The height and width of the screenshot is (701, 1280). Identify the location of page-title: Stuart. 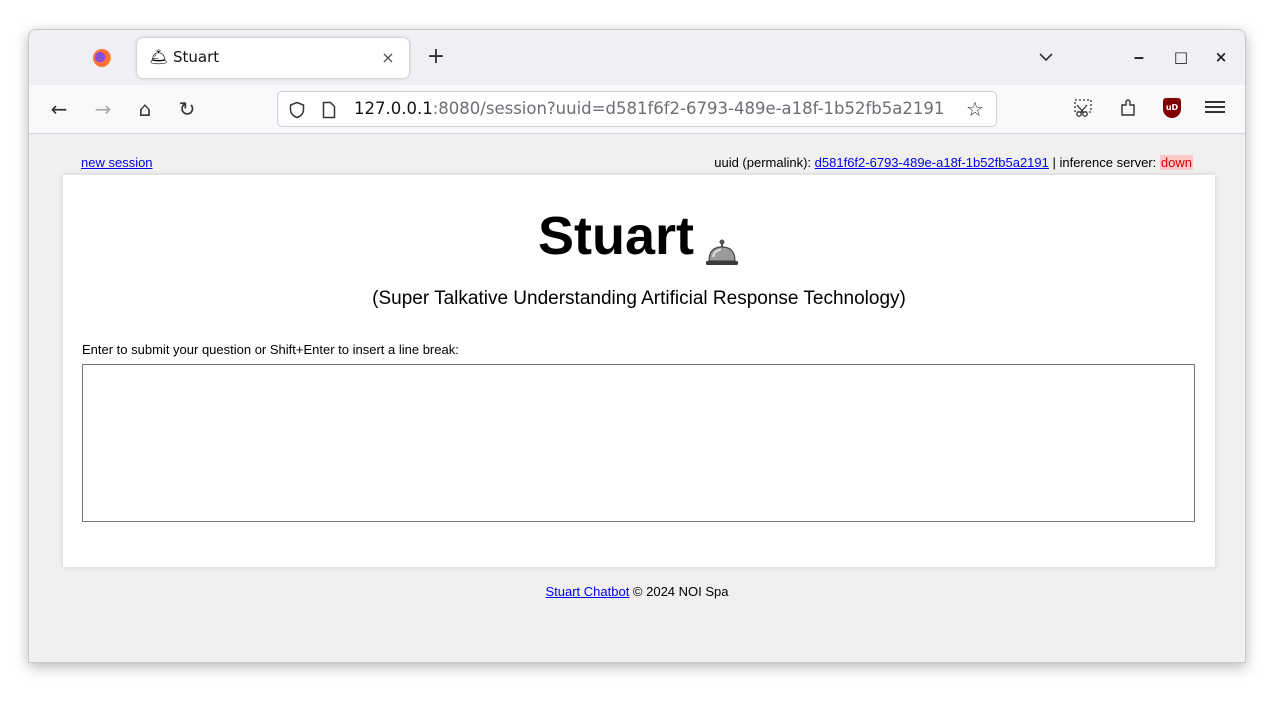
(639, 236).